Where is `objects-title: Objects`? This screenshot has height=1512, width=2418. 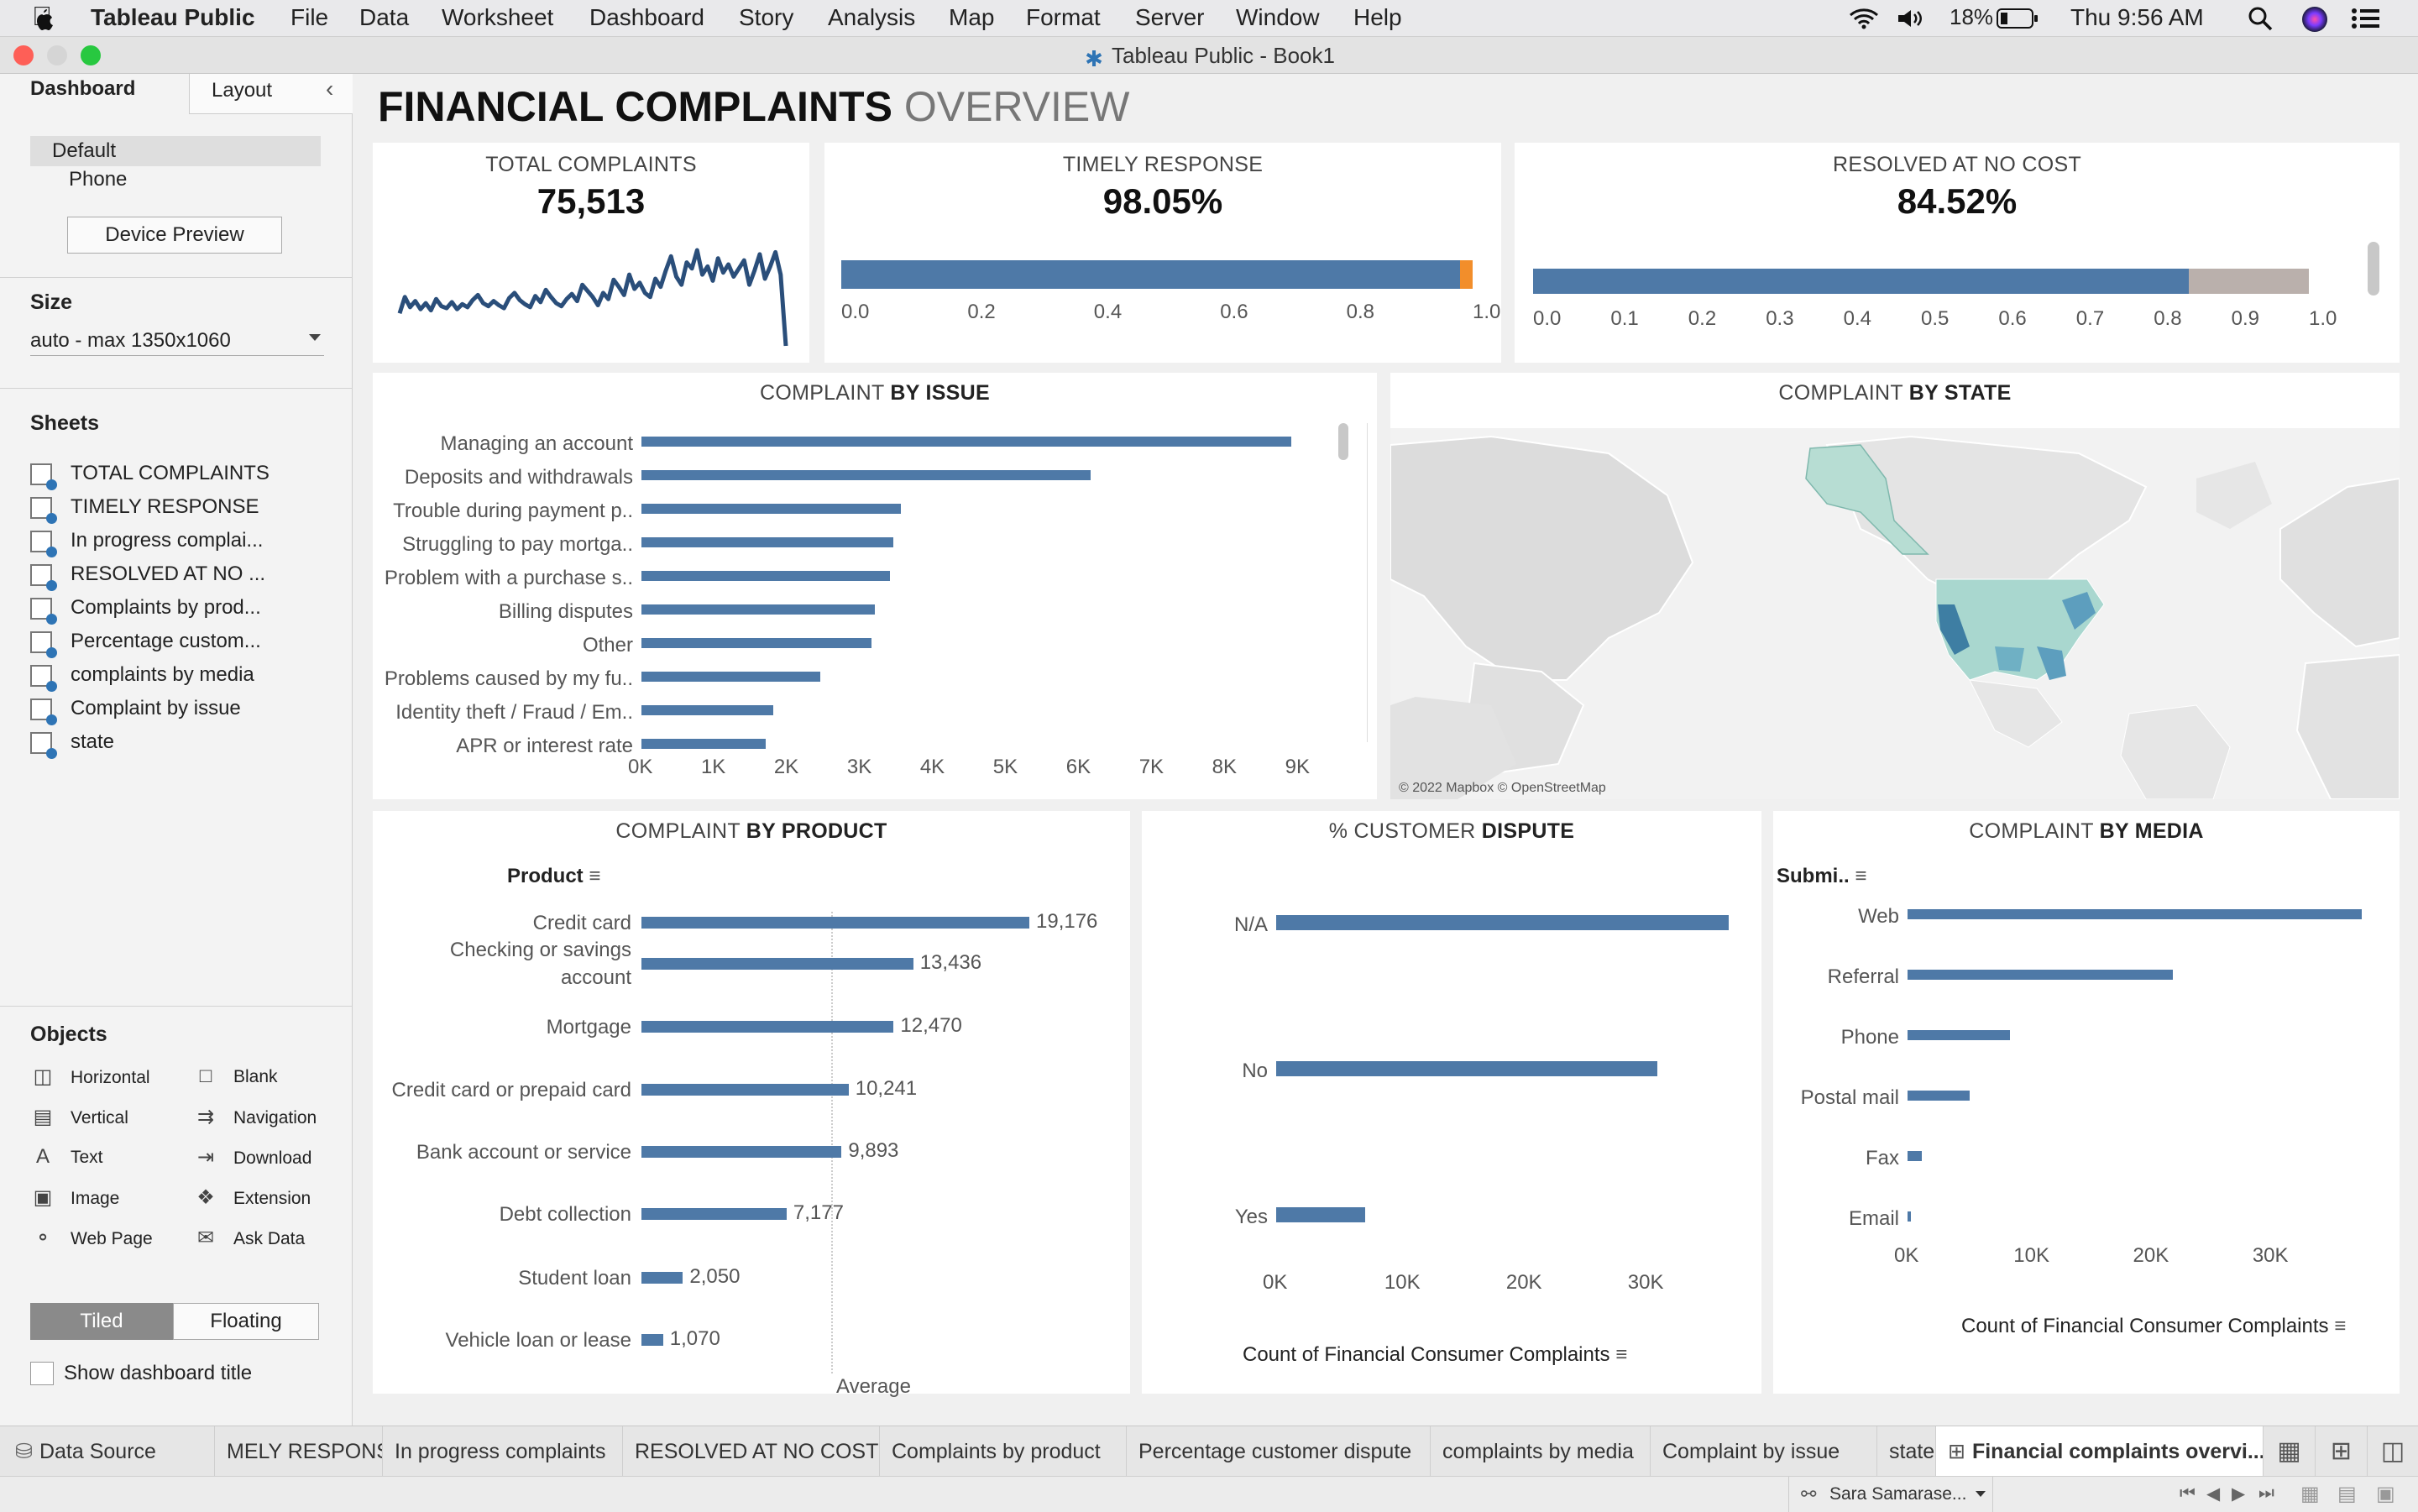
objects-title: Objects is located at coordinates (68, 1034).